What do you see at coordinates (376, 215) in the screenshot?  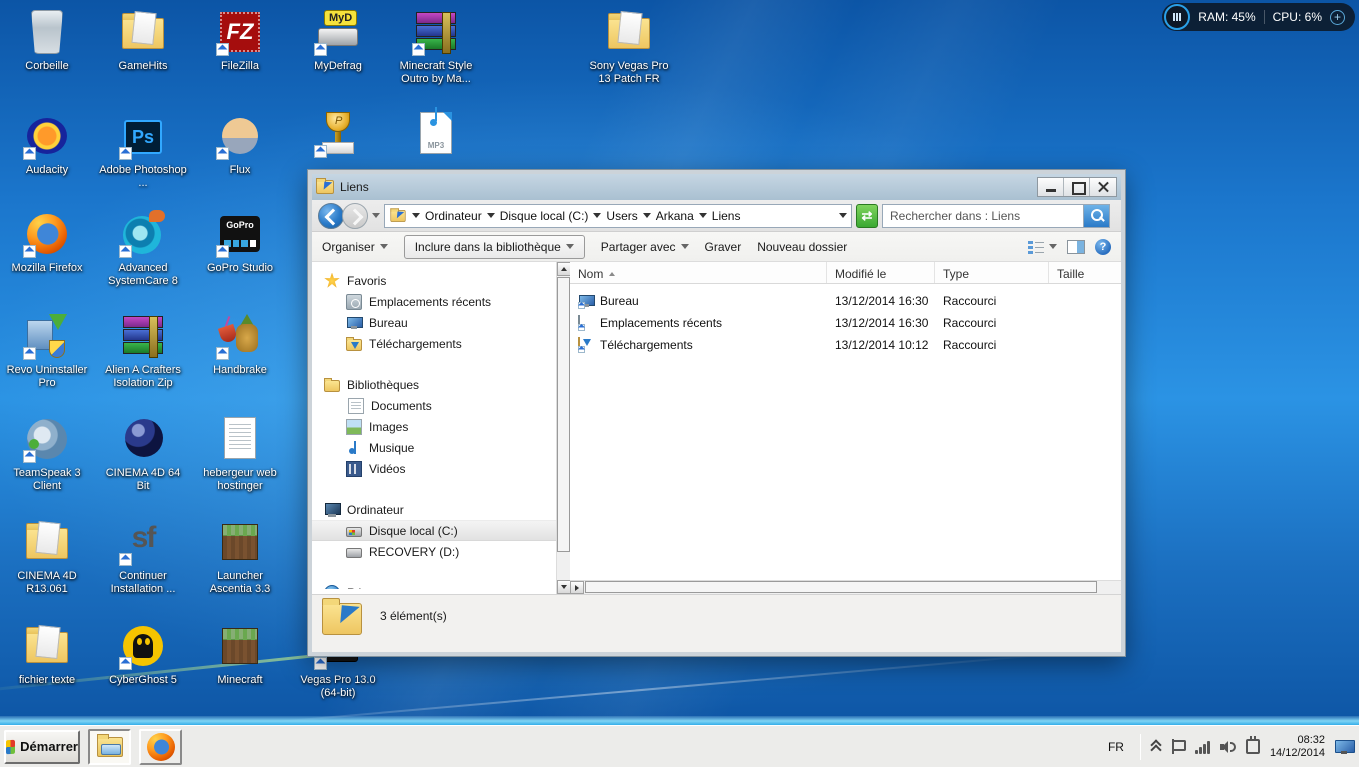 I see `recent-pages-dropdown-icon` at bounding box center [376, 215].